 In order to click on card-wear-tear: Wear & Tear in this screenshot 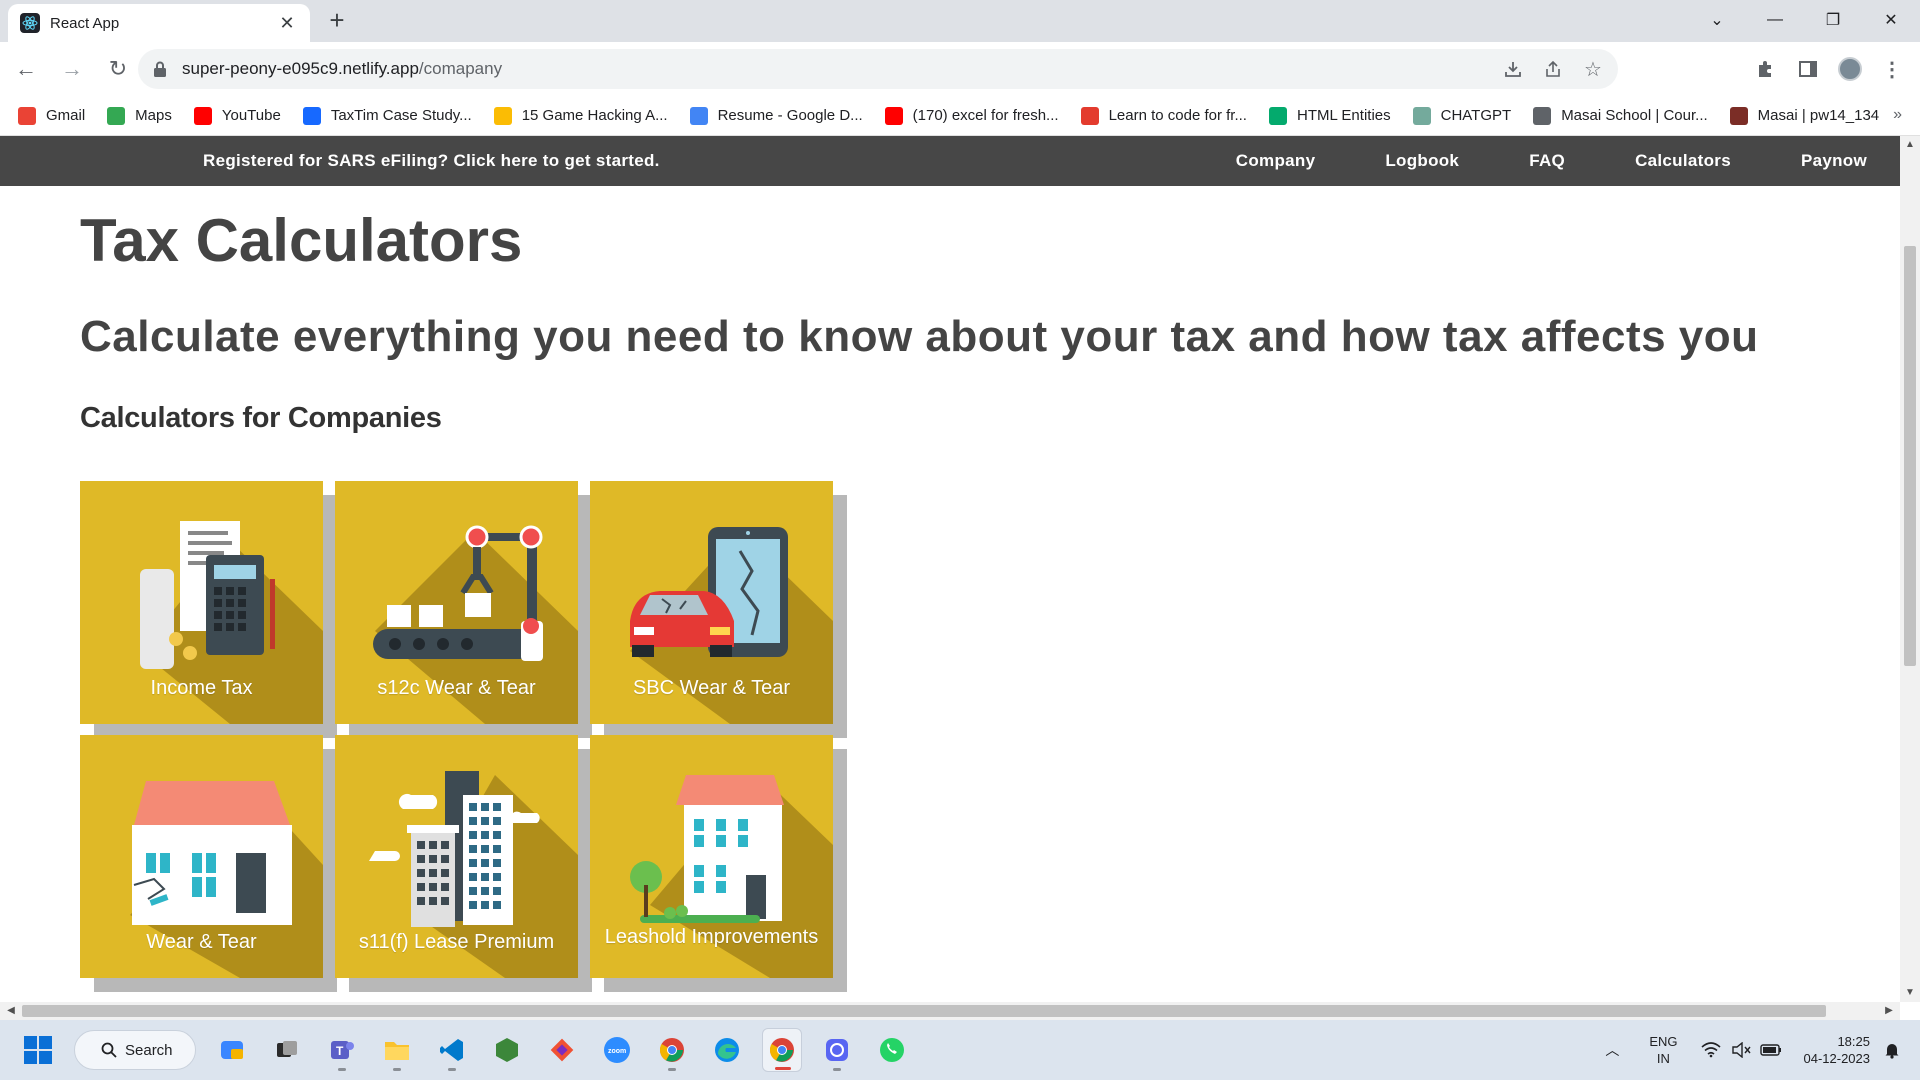, I will do `click(201, 856)`.